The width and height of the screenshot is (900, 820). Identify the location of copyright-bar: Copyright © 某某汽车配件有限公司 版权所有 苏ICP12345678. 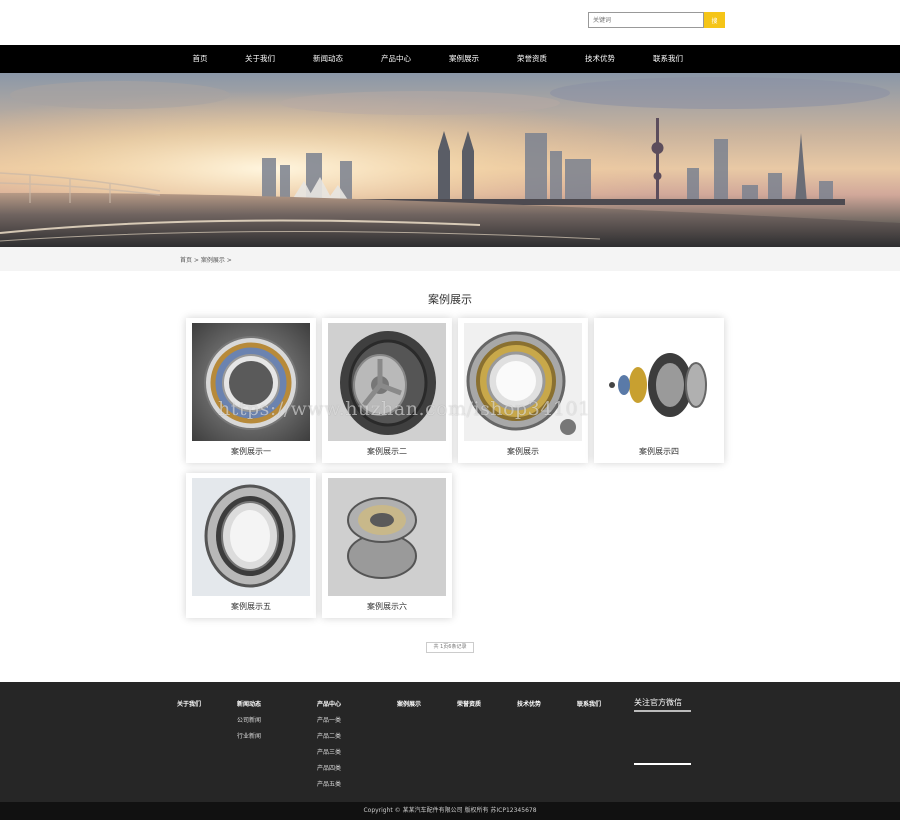
(450, 811).